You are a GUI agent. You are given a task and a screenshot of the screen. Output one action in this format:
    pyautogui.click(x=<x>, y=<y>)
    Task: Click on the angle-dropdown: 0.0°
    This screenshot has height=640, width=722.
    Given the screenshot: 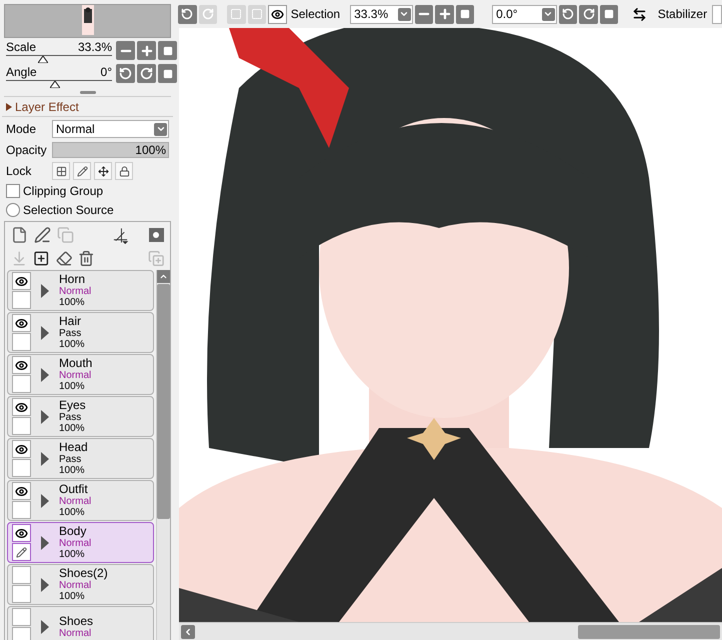 What is the action you would take?
    pyautogui.click(x=524, y=14)
    